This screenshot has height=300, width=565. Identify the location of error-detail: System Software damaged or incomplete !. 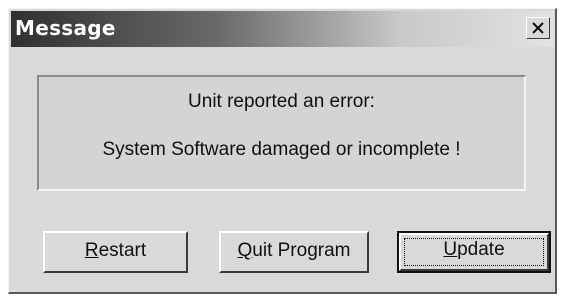
(281, 149).